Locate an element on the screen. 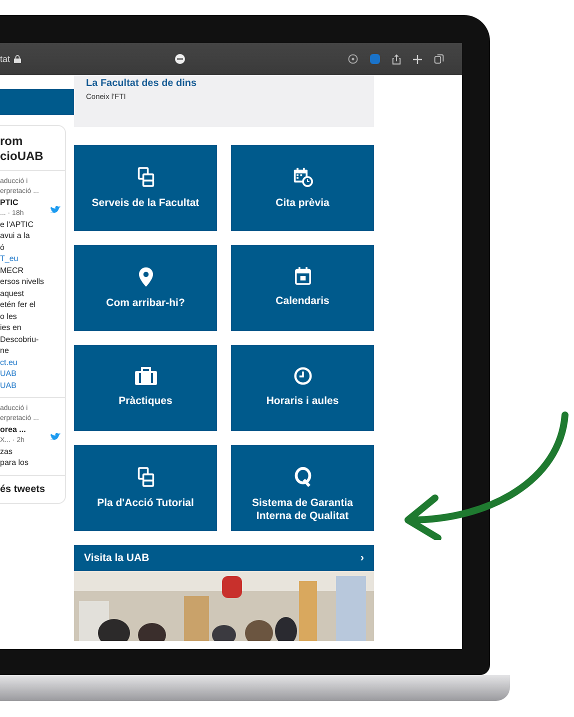 The height and width of the screenshot is (717, 574). download-icon is located at coordinates (353, 59).